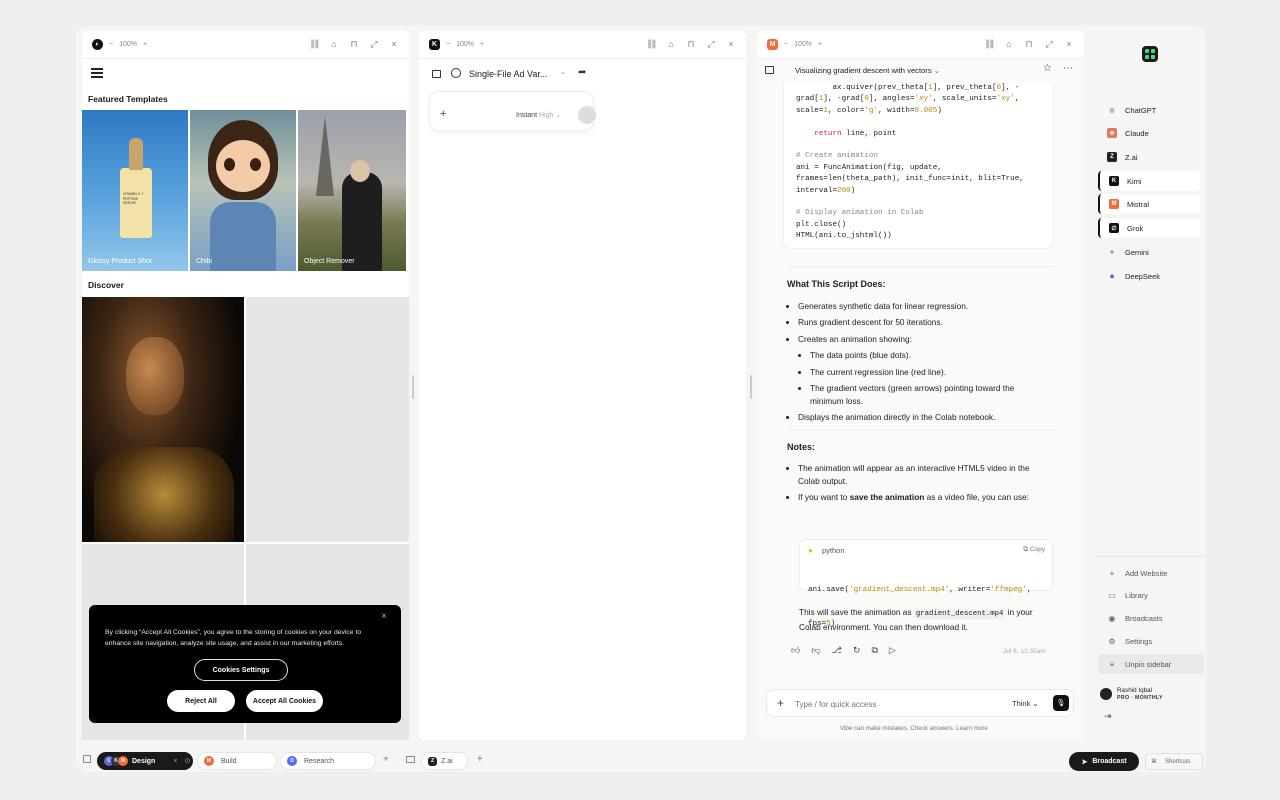 This screenshot has width=1280, height=800. I want to click on template-card-chibi: Chibi, so click(243, 190).